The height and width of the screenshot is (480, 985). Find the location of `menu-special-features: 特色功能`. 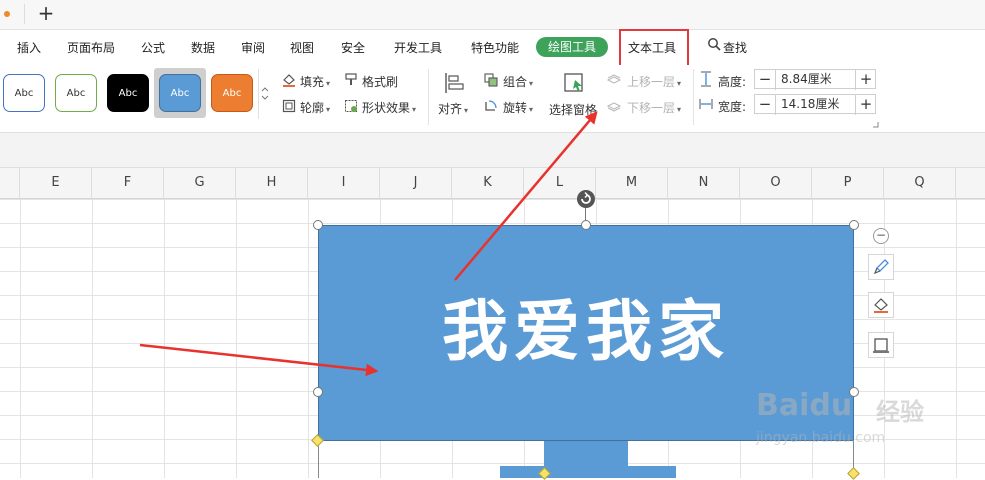

menu-special-features: 特色功能 is located at coordinates (495, 47).